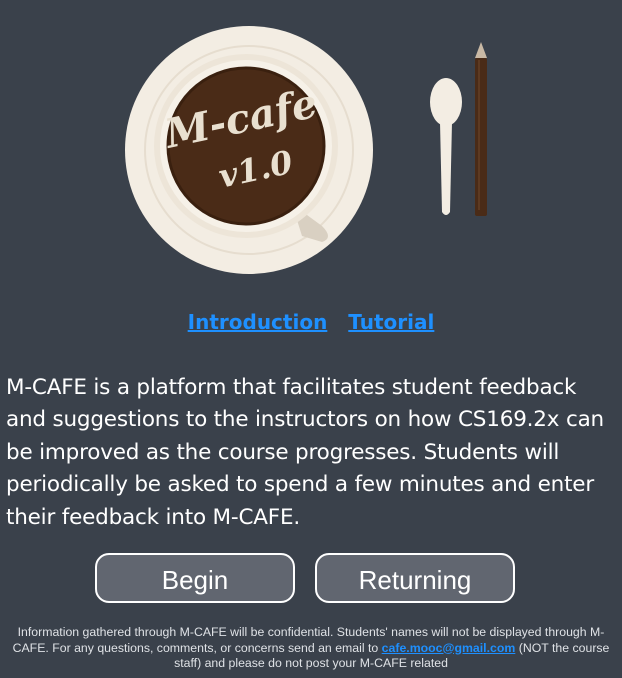 The image size is (622, 678). I want to click on spoon-icon, so click(446, 146).